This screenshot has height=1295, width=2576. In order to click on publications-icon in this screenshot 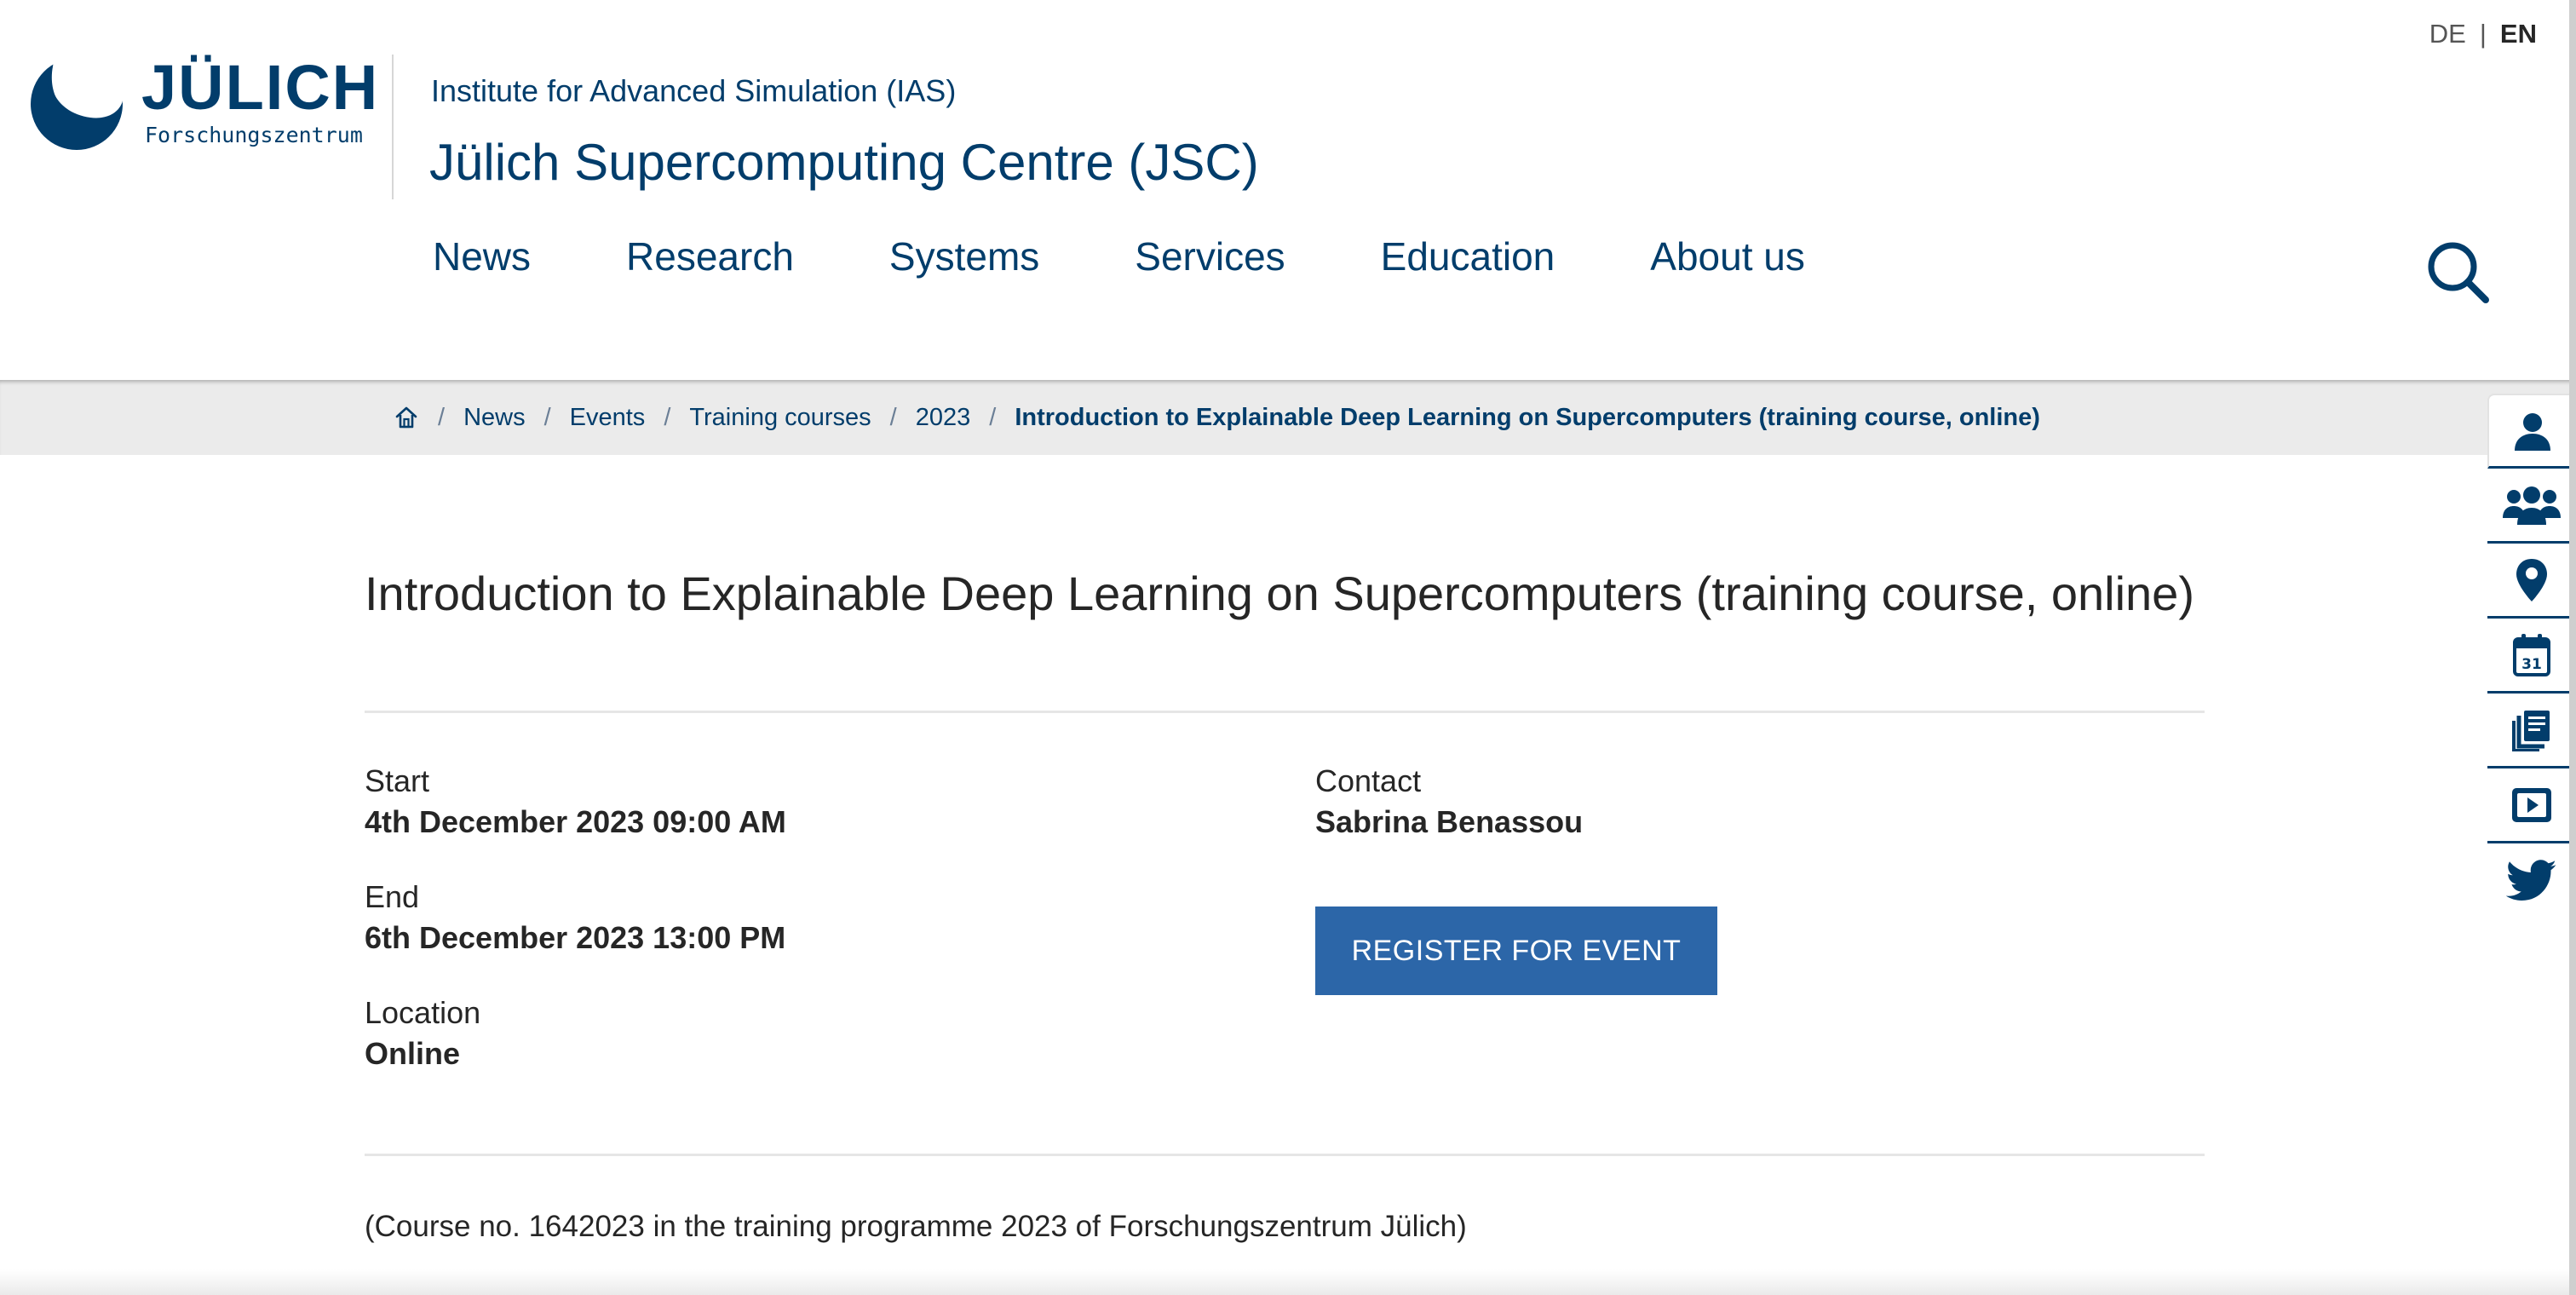, I will do `click(2531, 730)`.